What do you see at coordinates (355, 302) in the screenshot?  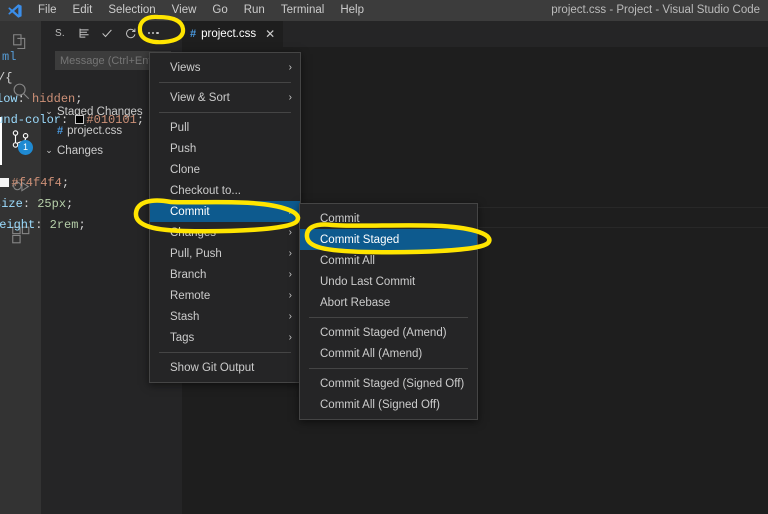 I see `menu-item-label: Abort Rebase` at bounding box center [355, 302].